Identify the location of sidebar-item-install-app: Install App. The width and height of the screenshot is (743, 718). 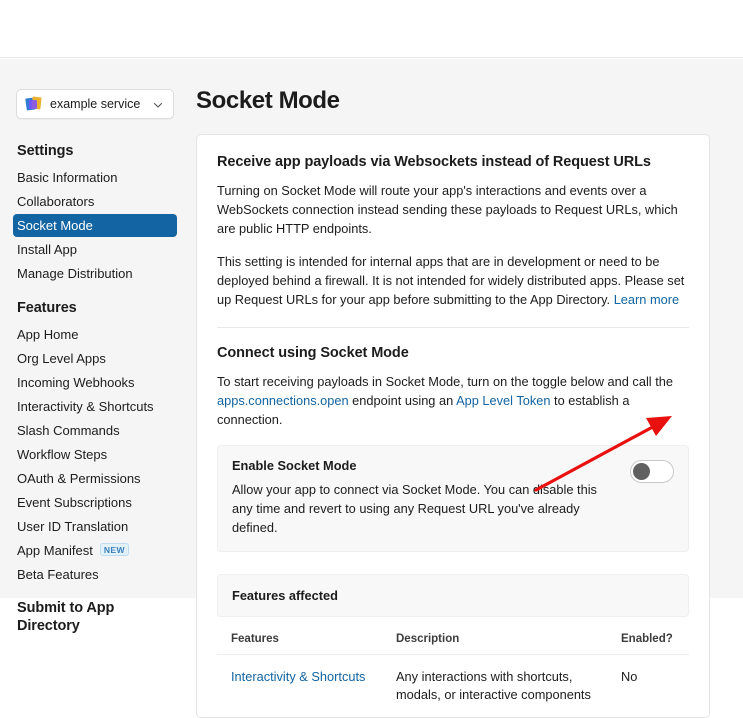
(95, 249).